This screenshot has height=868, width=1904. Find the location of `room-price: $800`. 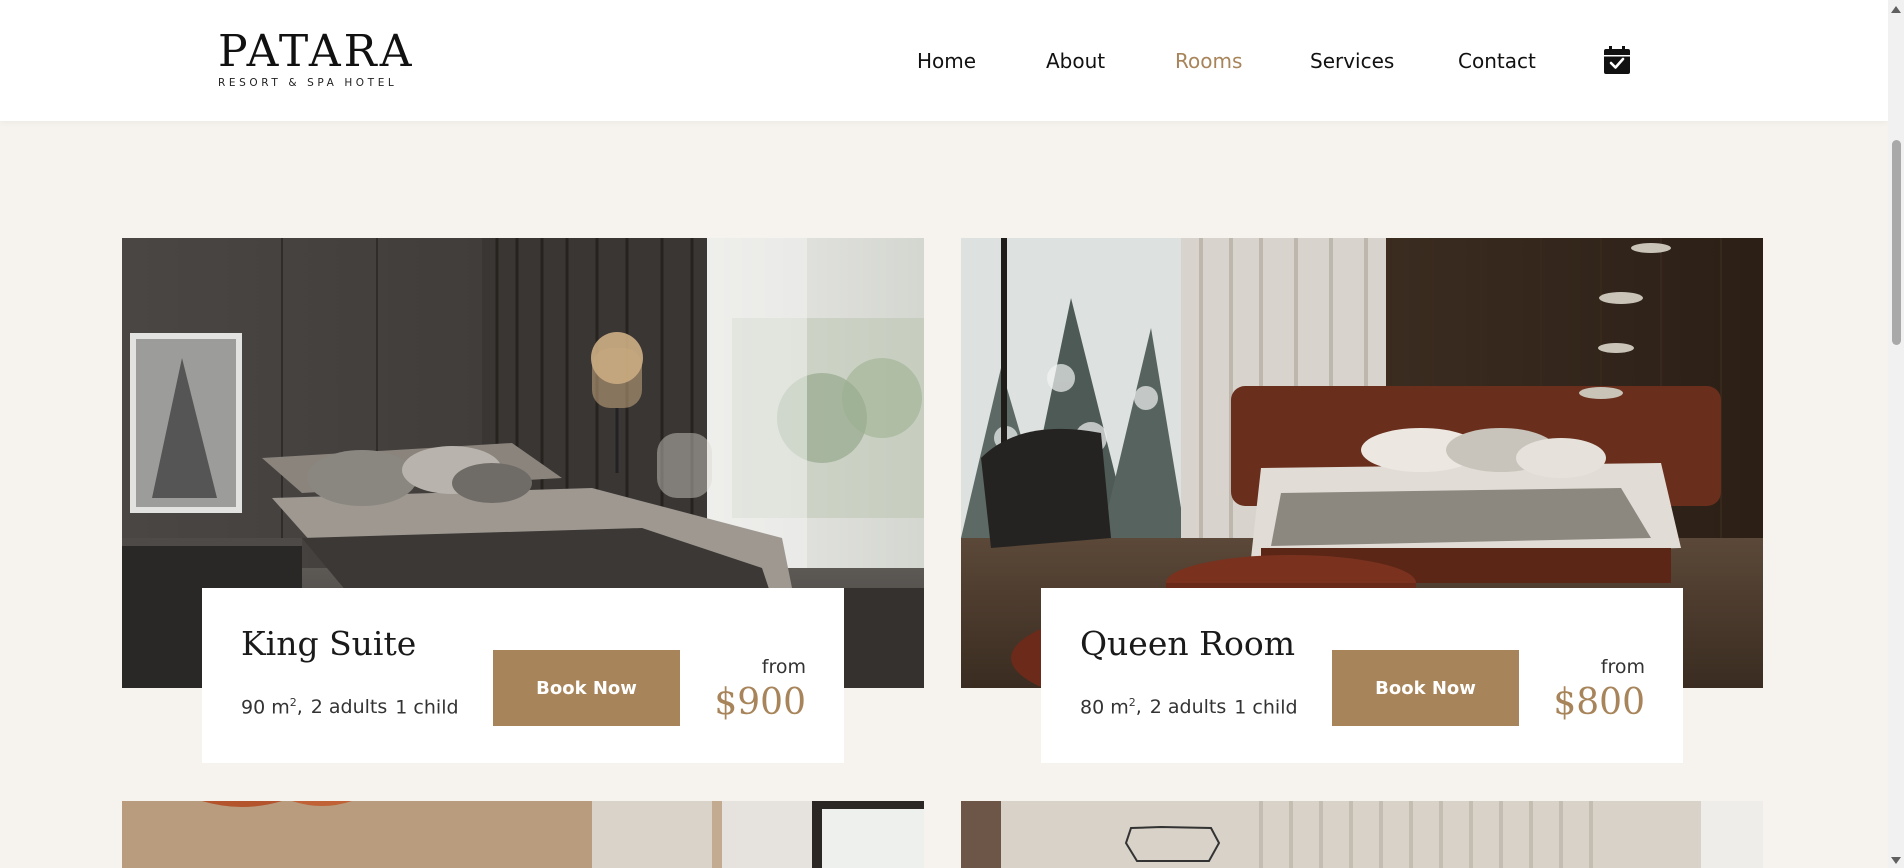

room-price: $800 is located at coordinates (1599, 702).